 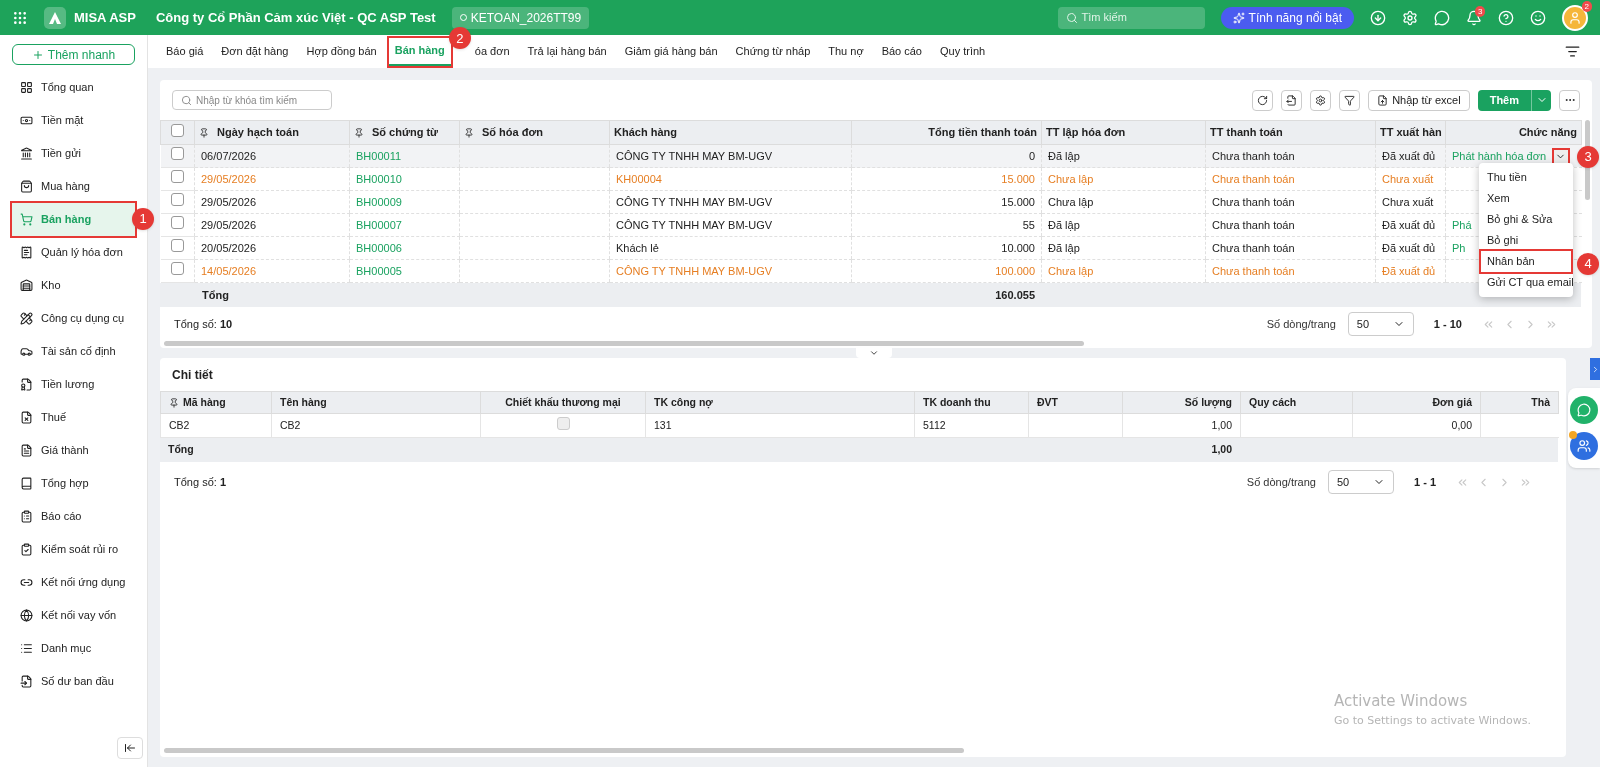 What do you see at coordinates (404, 202) in the screenshot?
I see `table-cell: BH00009` at bounding box center [404, 202].